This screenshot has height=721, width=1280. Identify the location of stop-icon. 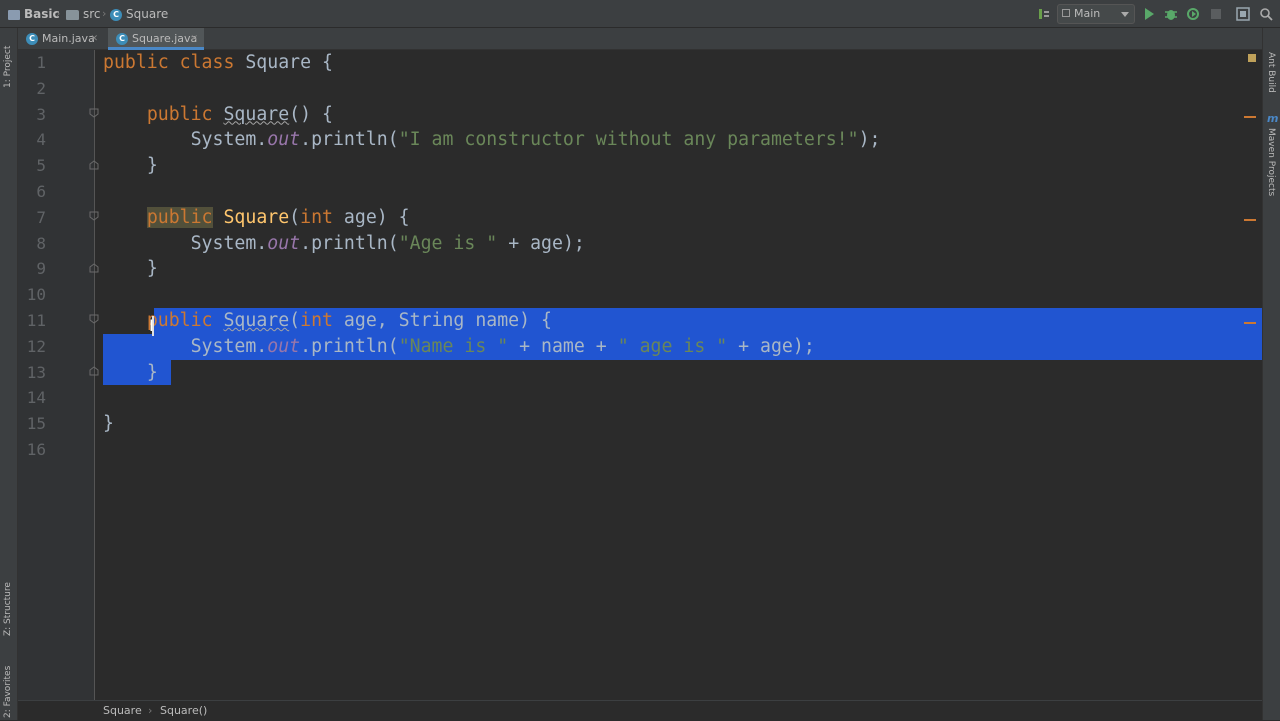
(1216, 14).